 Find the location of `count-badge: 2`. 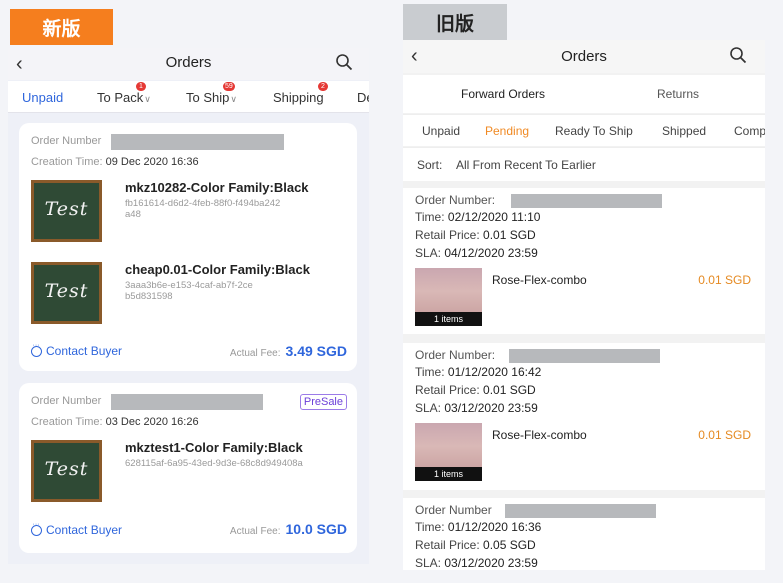

count-badge: 2 is located at coordinates (323, 86).